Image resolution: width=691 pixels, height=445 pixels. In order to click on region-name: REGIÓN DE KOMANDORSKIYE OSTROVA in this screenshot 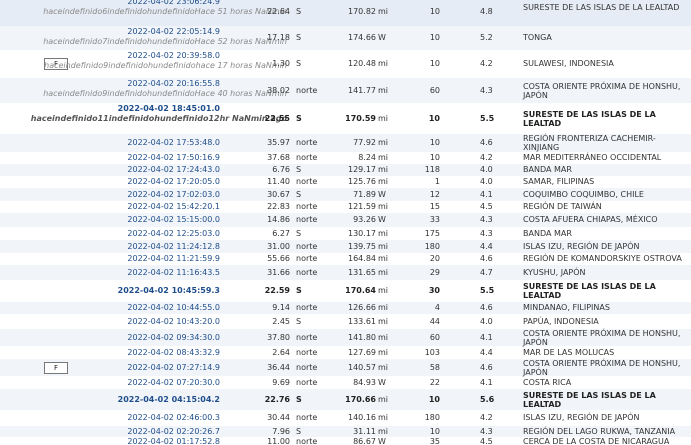, I will do `click(602, 258)`.